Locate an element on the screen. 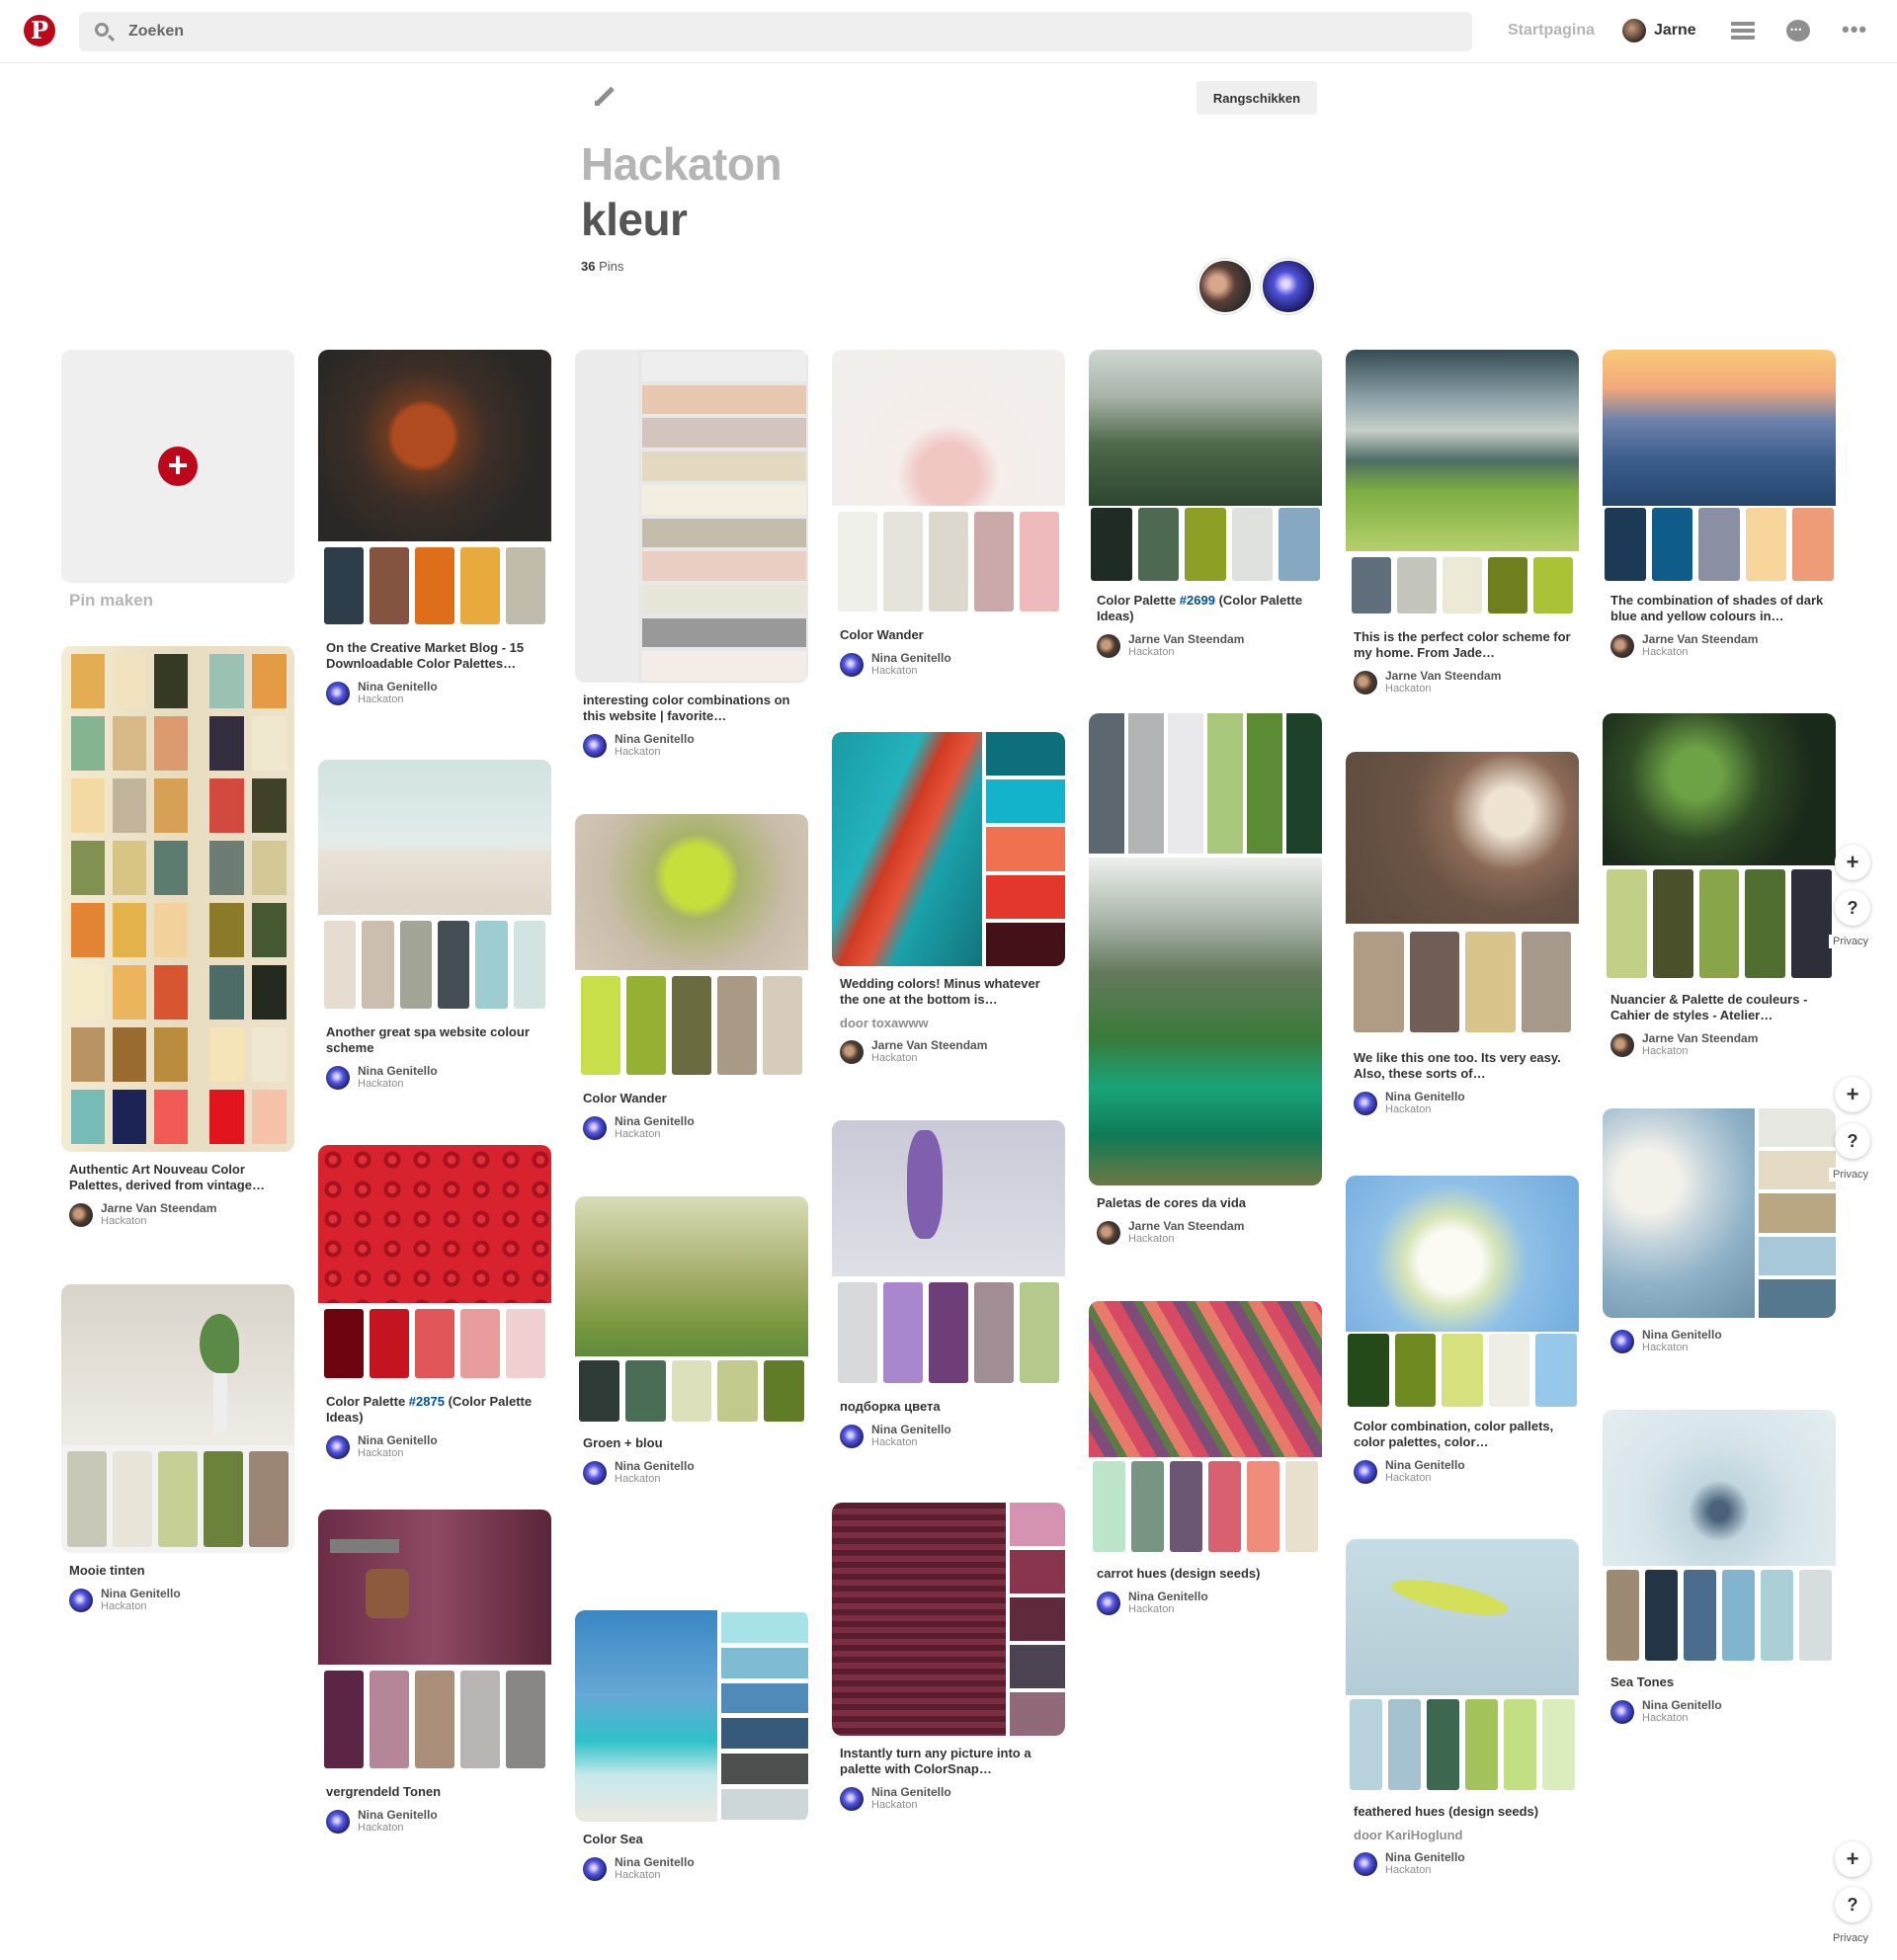 The height and width of the screenshot is (1960, 1897). messages-icon is located at coordinates (1798, 30).